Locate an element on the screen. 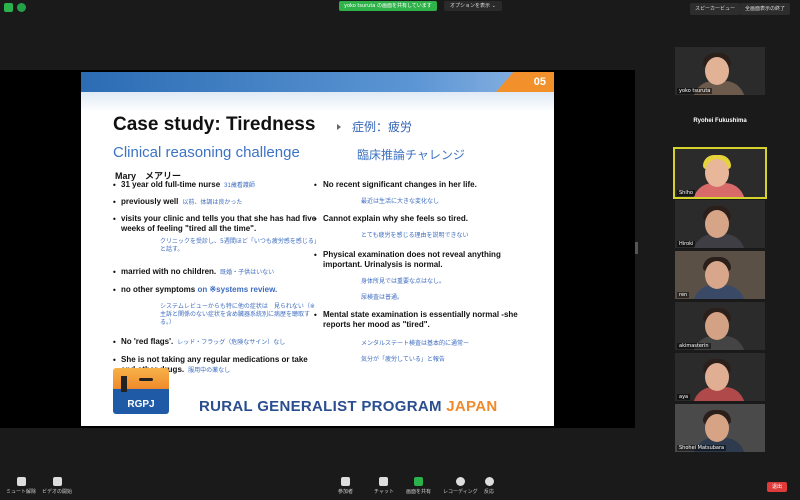 The height and width of the screenshot is (500, 800). list-item: No 'red flags'. レッド・フラッグ（危険なサイン）なし is located at coordinates (203, 341).